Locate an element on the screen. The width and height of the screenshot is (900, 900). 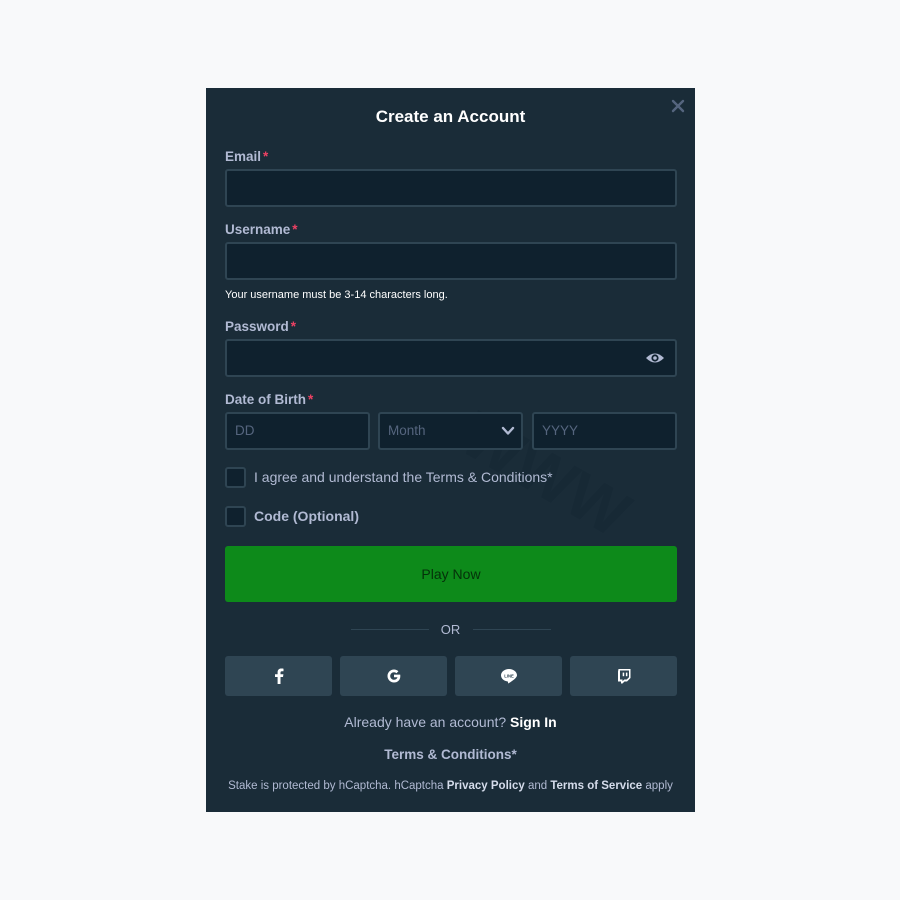
email-input is located at coordinates (451, 188).